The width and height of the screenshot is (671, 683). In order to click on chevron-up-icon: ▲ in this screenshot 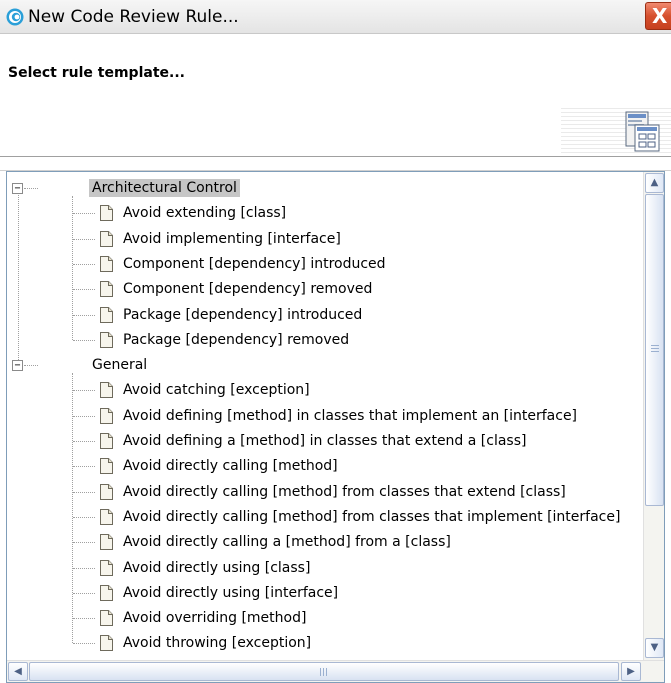, I will do `click(654, 182)`.